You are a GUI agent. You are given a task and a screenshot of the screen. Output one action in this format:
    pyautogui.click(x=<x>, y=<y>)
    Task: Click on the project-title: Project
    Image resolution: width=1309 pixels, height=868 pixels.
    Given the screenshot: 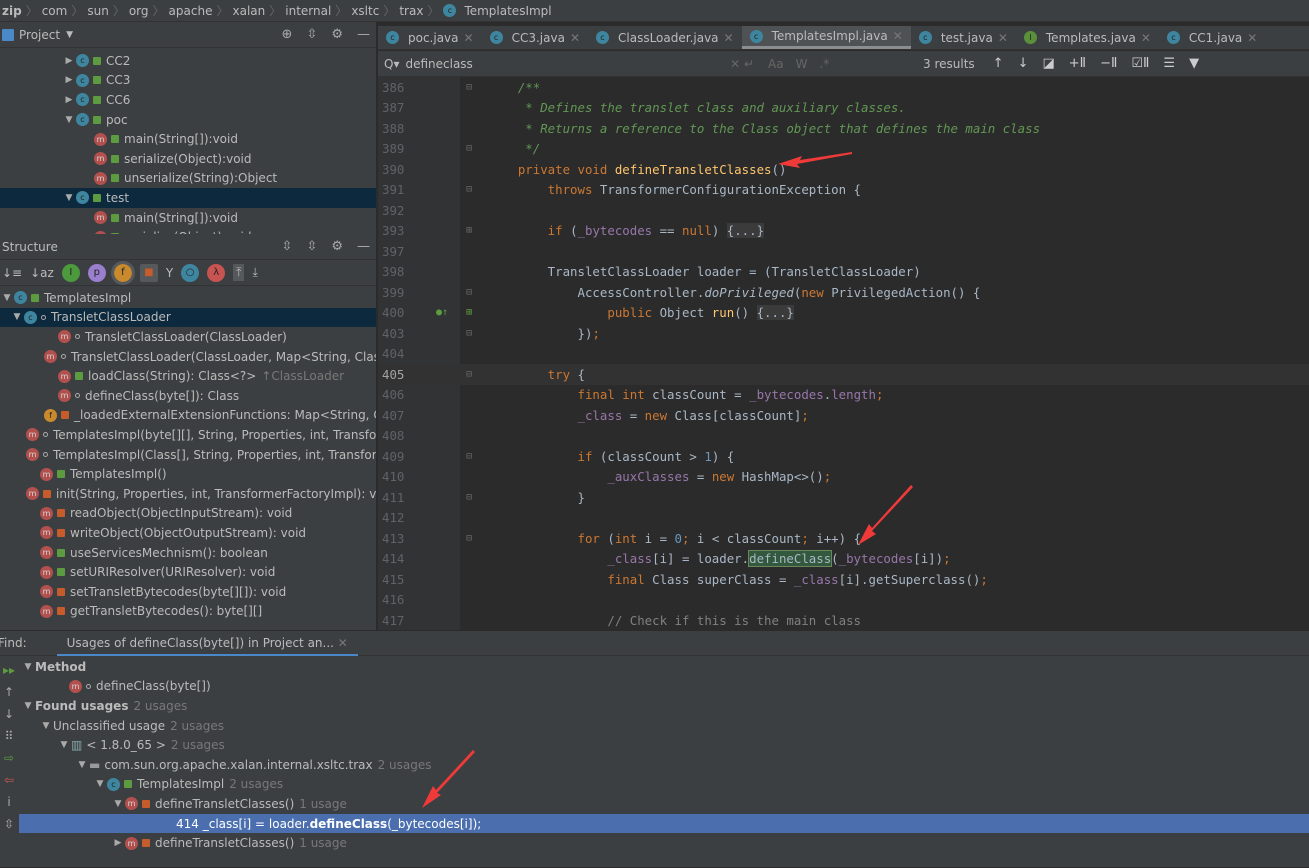 What is the action you would take?
    pyautogui.click(x=39, y=35)
    